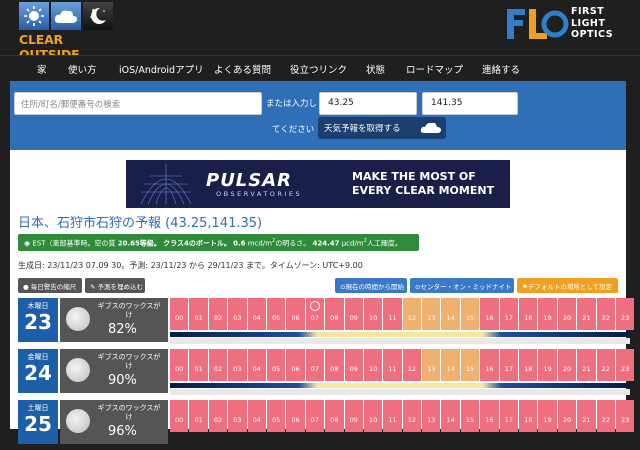 The height and width of the screenshot is (450, 640). I want to click on nav-status: 状態, so click(375, 69).